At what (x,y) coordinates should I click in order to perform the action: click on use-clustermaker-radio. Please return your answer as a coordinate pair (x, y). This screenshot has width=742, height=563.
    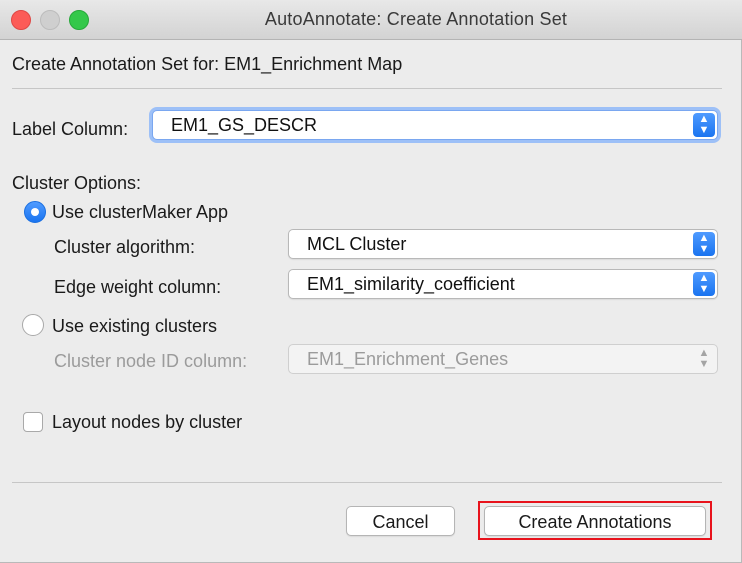
    Looking at the image, I should click on (35, 212).